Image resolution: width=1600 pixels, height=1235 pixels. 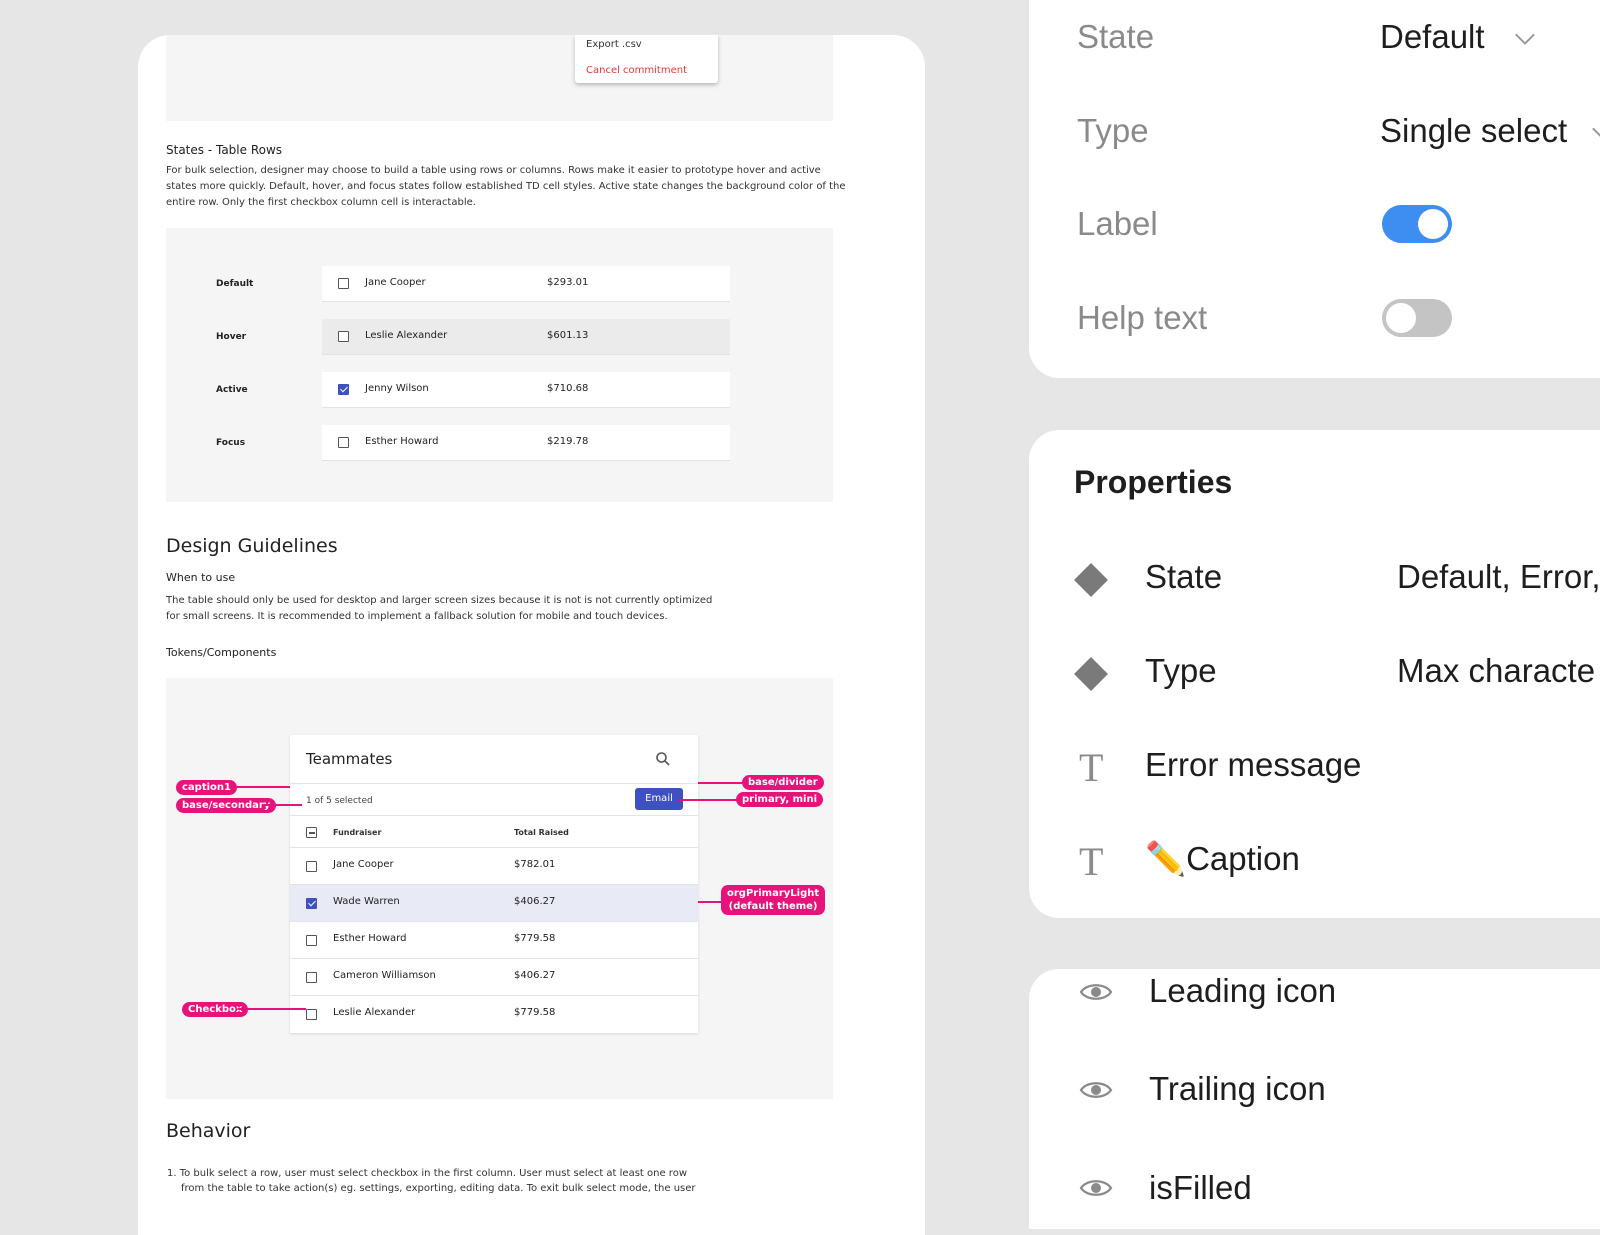 I want to click on row-amount: $710.68, so click(x=568, y=388).